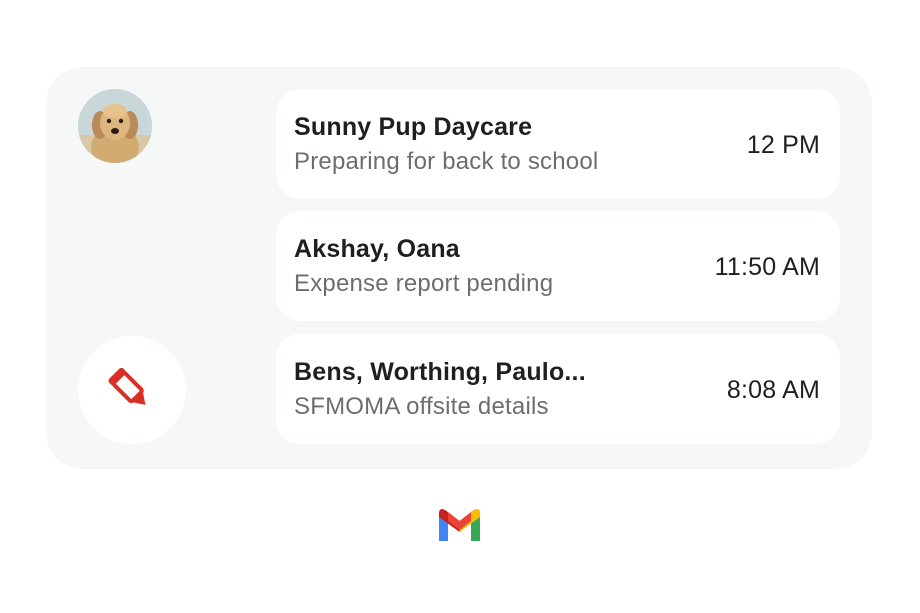  I want to click on account-avatar, so click(115, 126).